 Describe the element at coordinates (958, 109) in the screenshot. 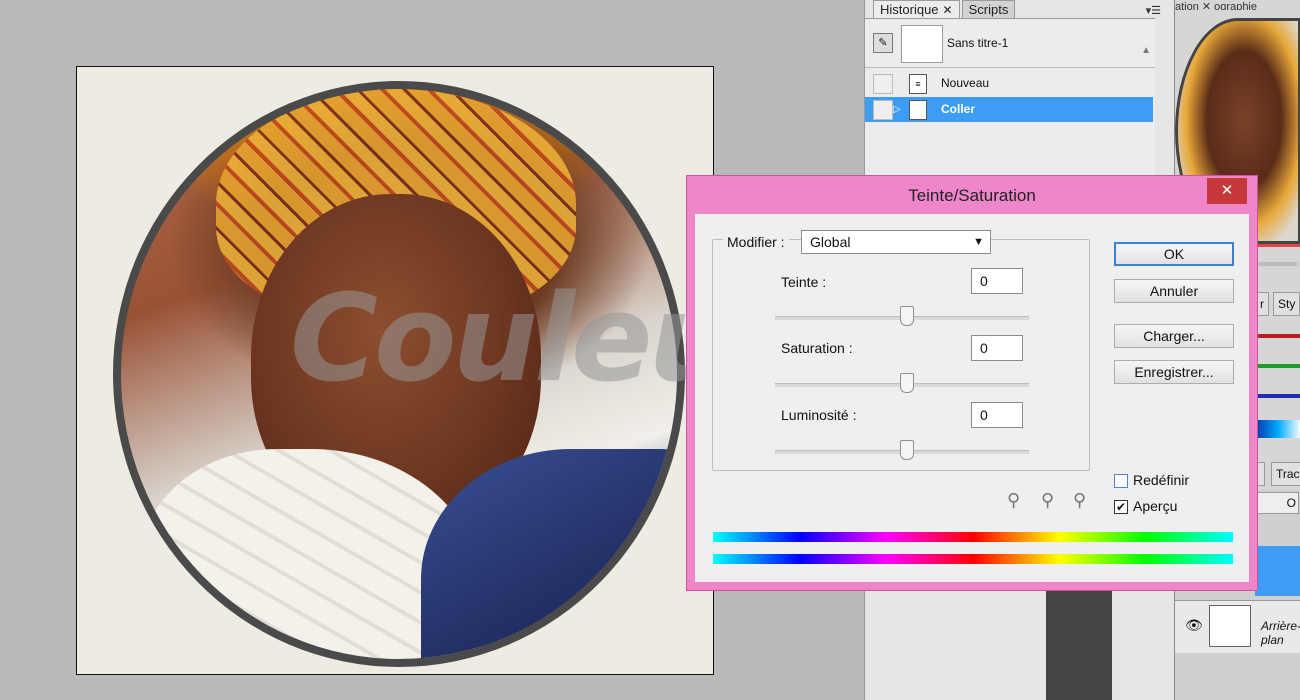

I see `history-item-label: Coller` at that location.